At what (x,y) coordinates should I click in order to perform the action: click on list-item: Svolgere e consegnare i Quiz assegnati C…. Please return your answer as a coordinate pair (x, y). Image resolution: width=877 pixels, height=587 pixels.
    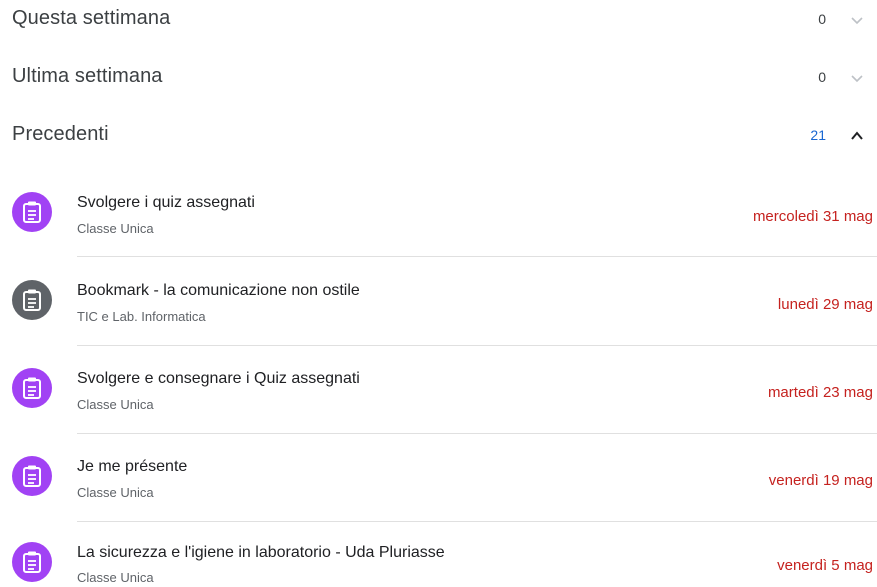
    Looking at the image, I should click on (438, 390).